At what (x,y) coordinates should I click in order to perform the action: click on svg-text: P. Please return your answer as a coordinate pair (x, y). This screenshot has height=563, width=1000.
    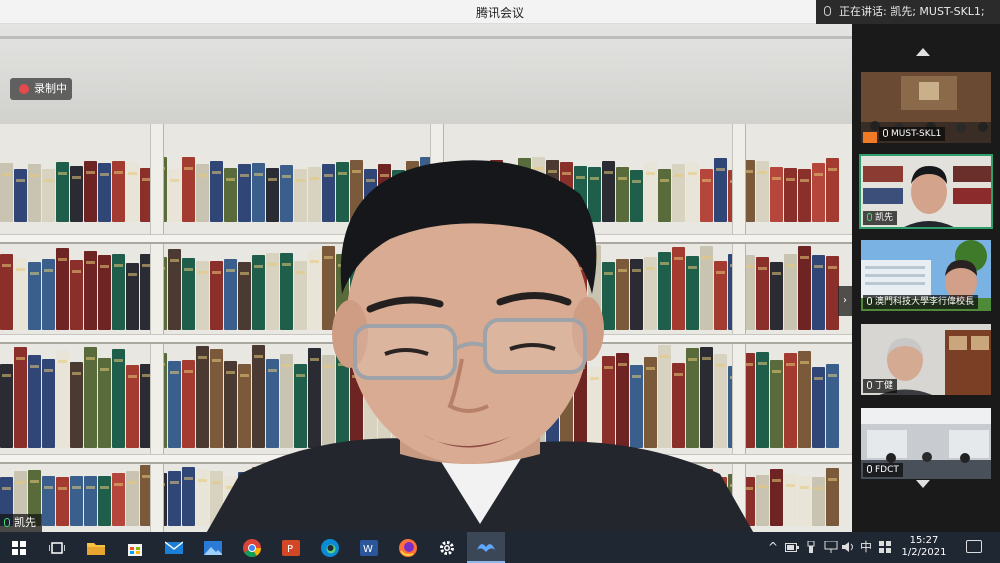
    Looking at the image, I should click on (290, 549).